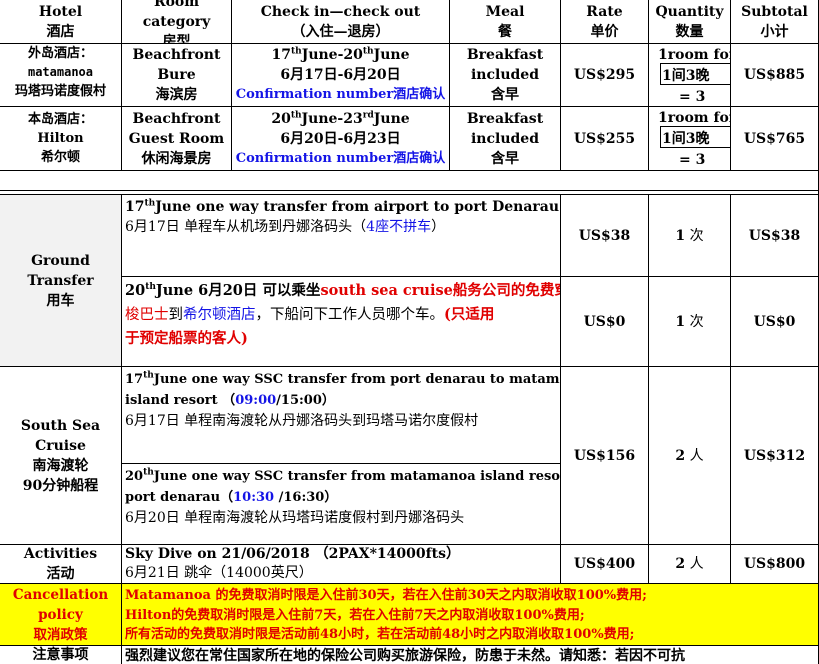 This screenshot has width=819, height=664. Describe the element at coordinates (341, 22) in the screenshot. I see `header-check-in-out: Check in—check out （入住—退房）` at that location.